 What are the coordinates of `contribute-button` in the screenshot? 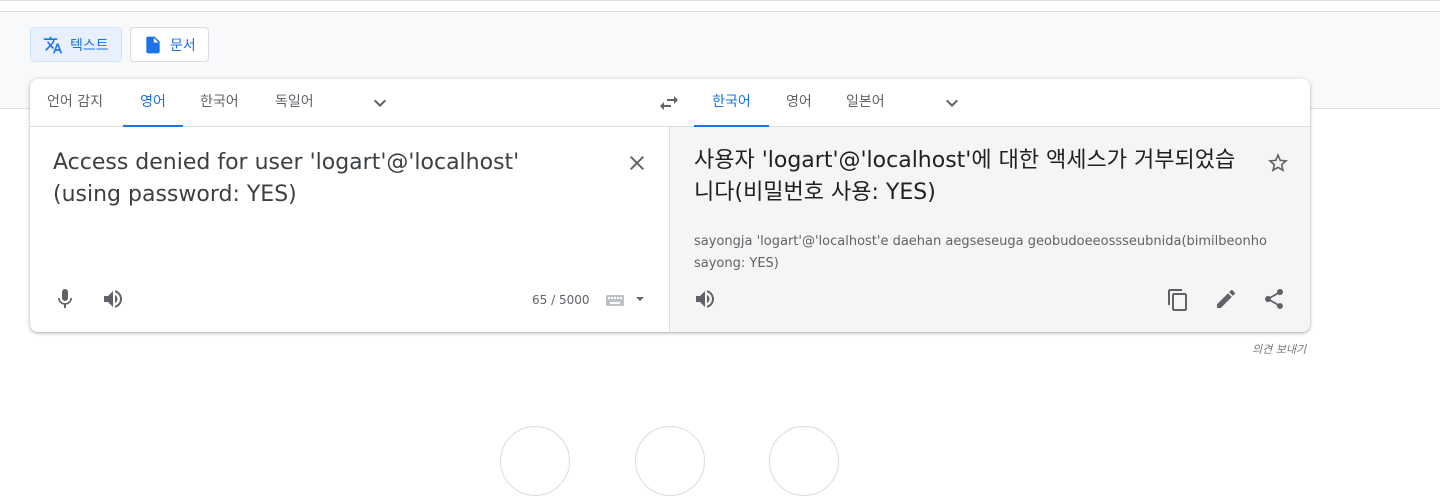 It's located at (804, 461).